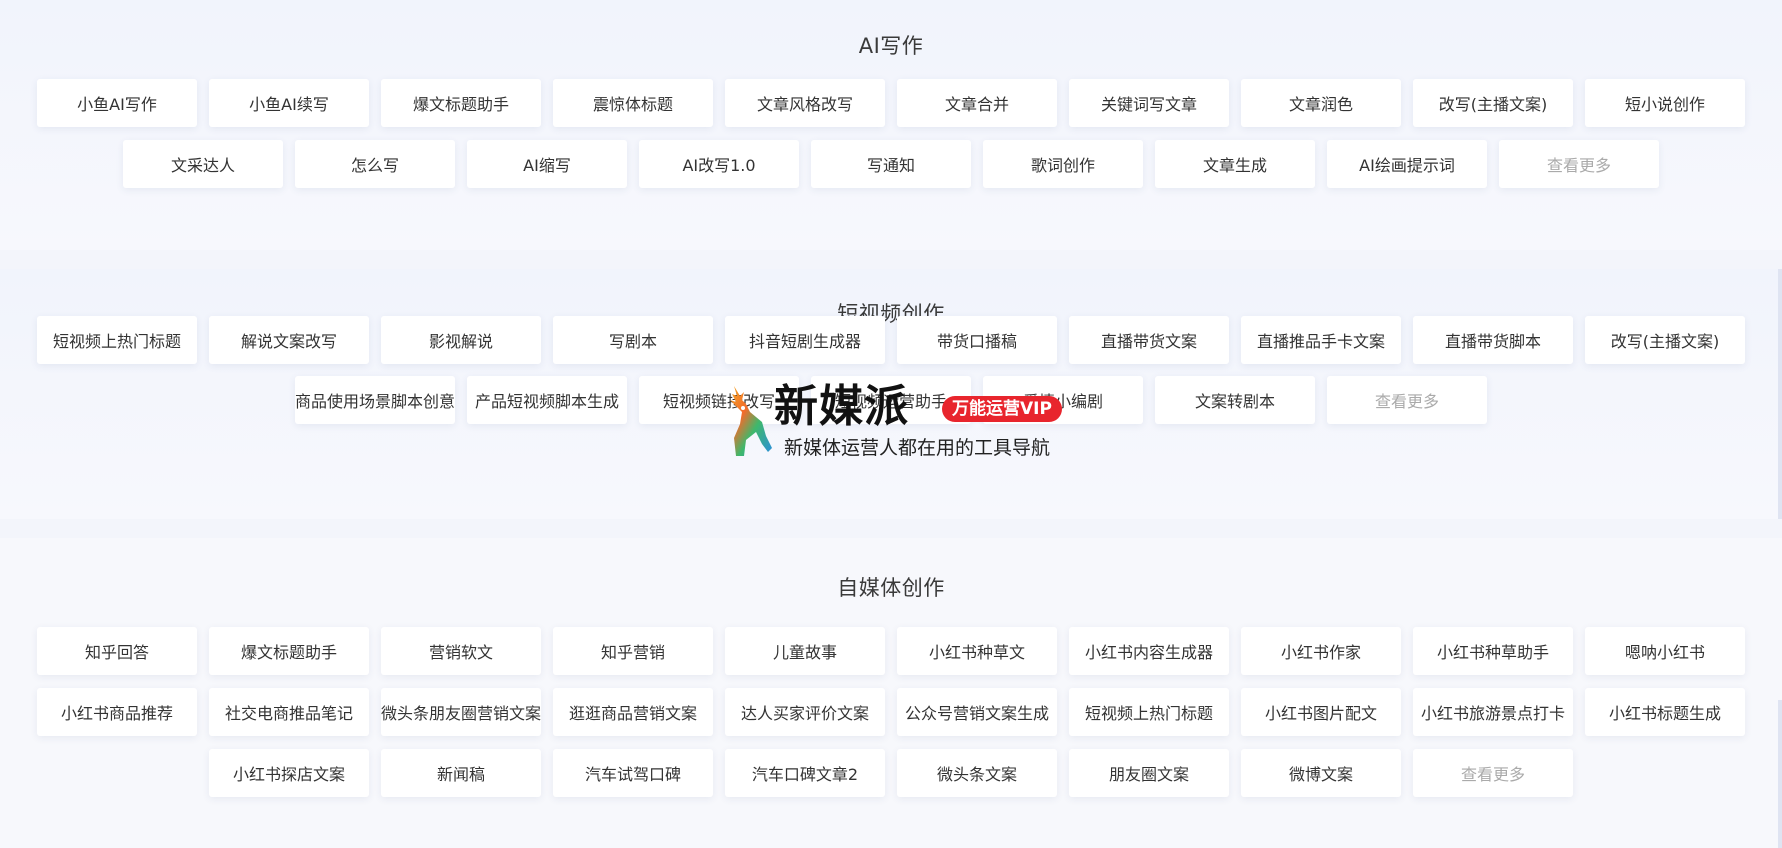 This screenshot has width=1782, height=848. I want to click on tool-button: 逛逛商品营销文案, so click(633, 712).